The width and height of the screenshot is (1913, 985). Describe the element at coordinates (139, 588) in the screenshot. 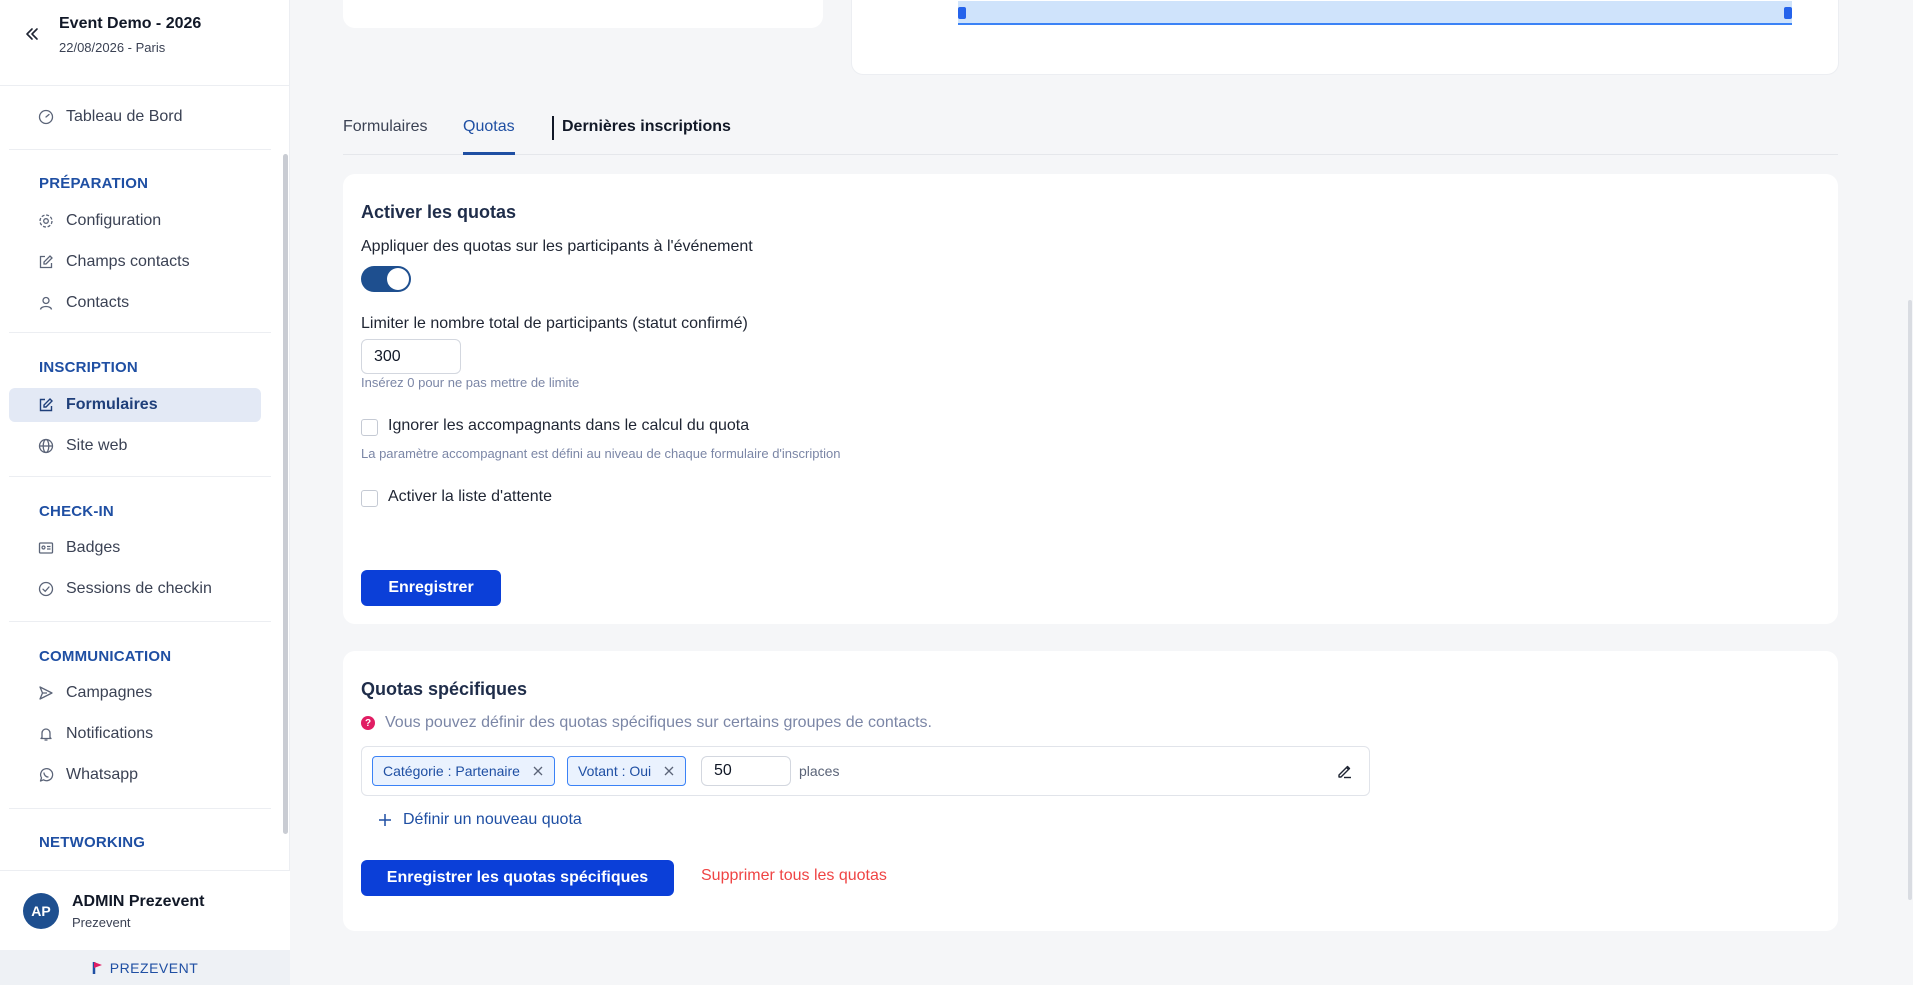

I see `sidebar-item-label: Sessions de checkin` at that location.